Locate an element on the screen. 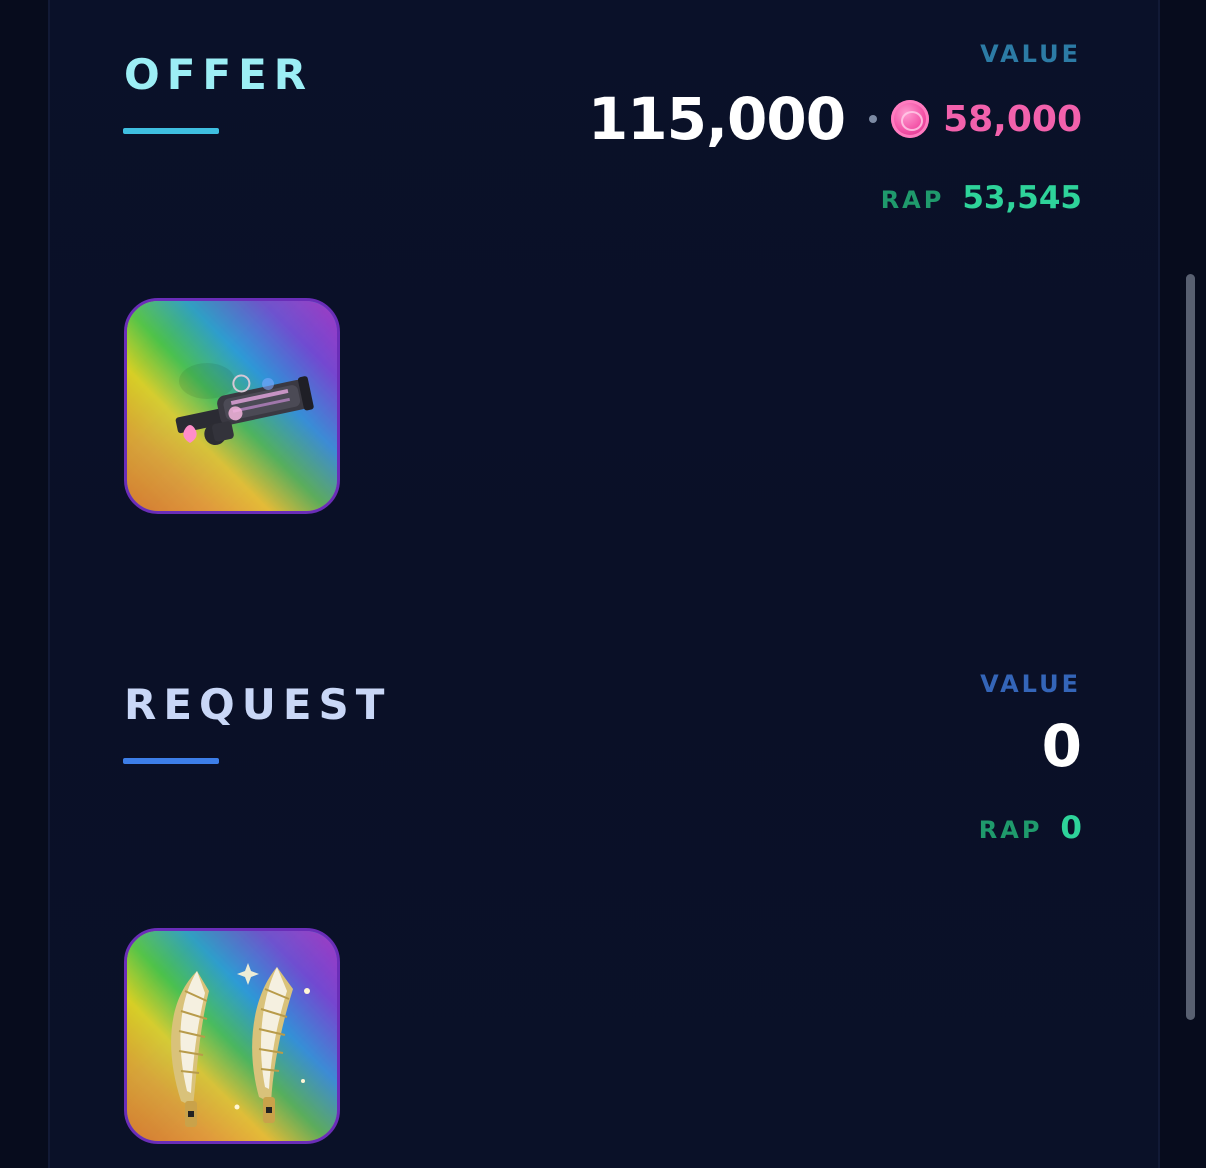  separator-dot is located at coordinates (873, 119).